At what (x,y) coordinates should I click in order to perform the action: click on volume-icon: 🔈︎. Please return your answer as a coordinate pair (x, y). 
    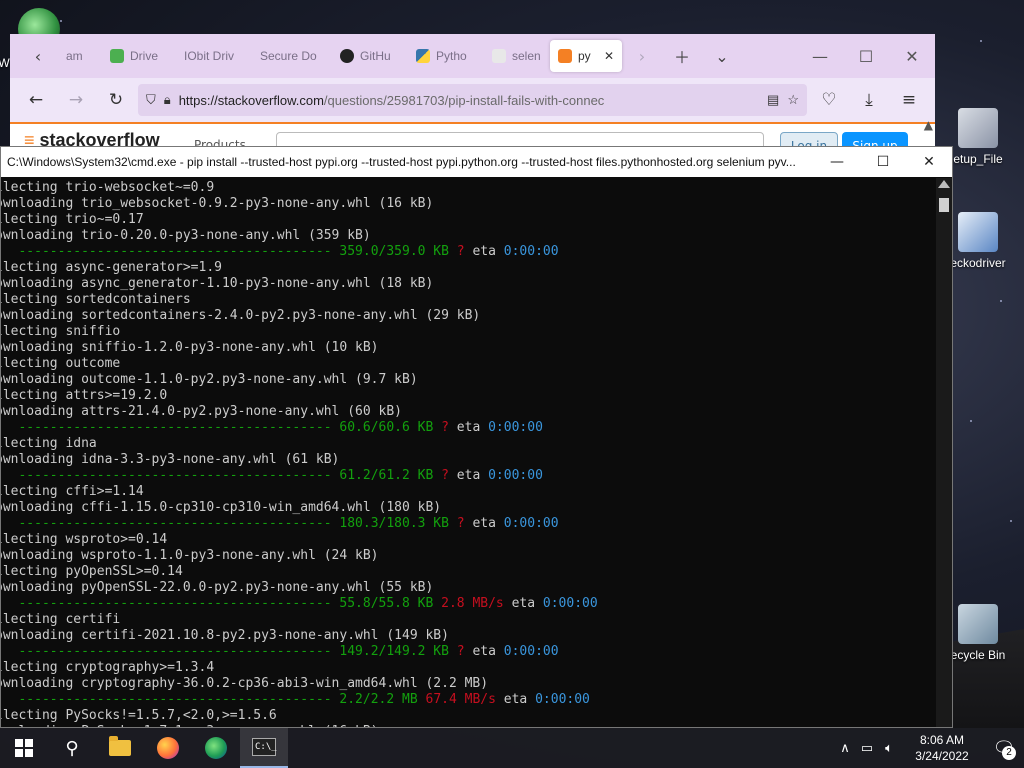
    Looking at the image, I should click on (889, 748).